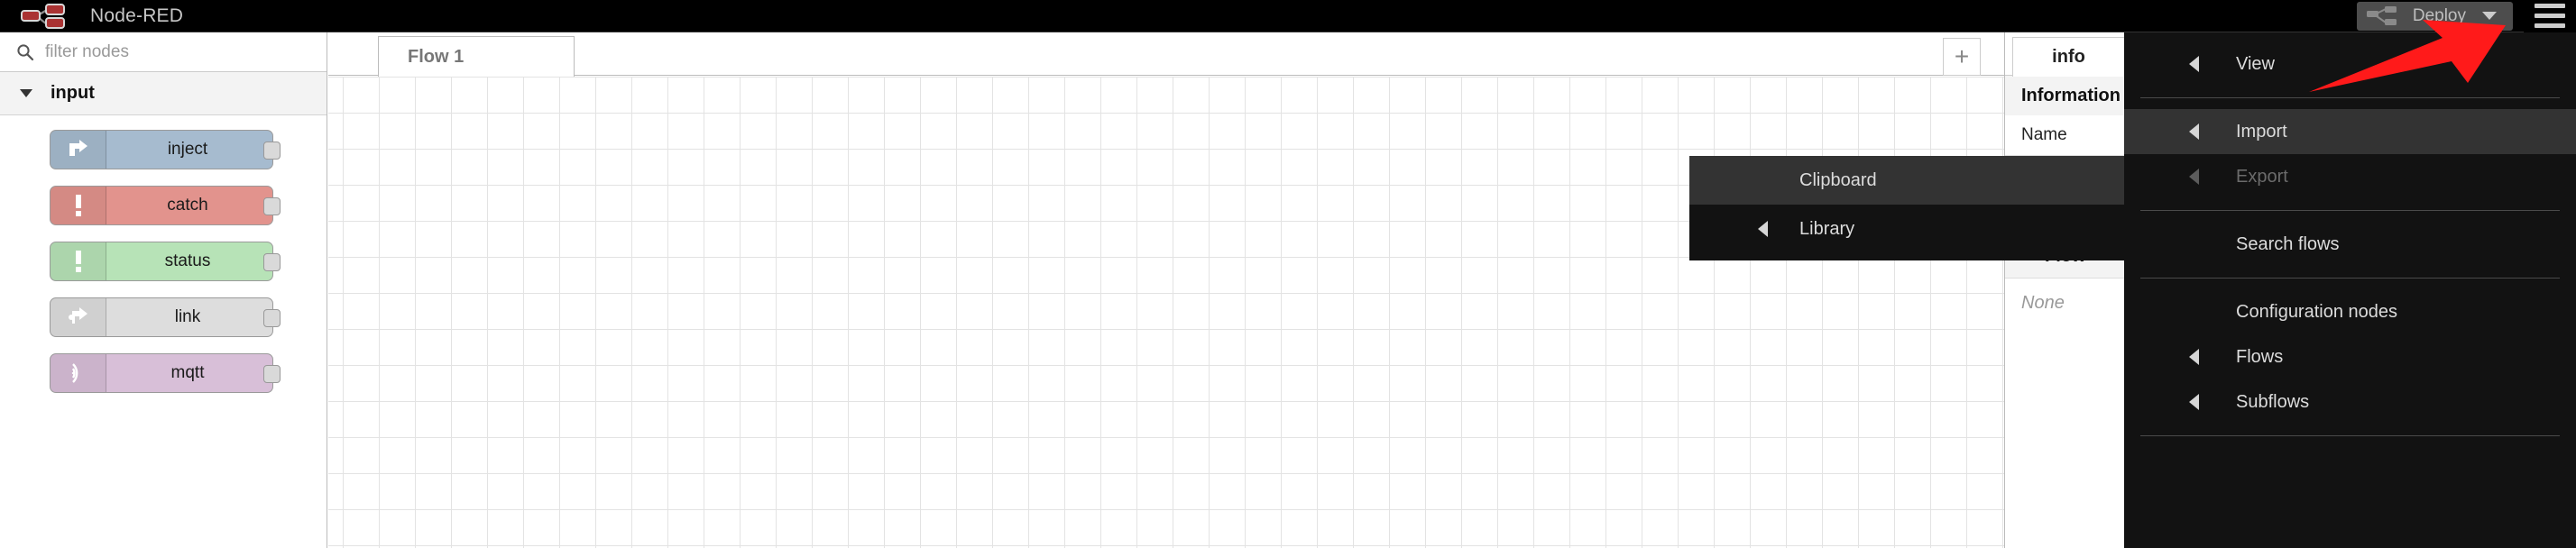  I want to click on palette-category-input: input, so click(163, 93).